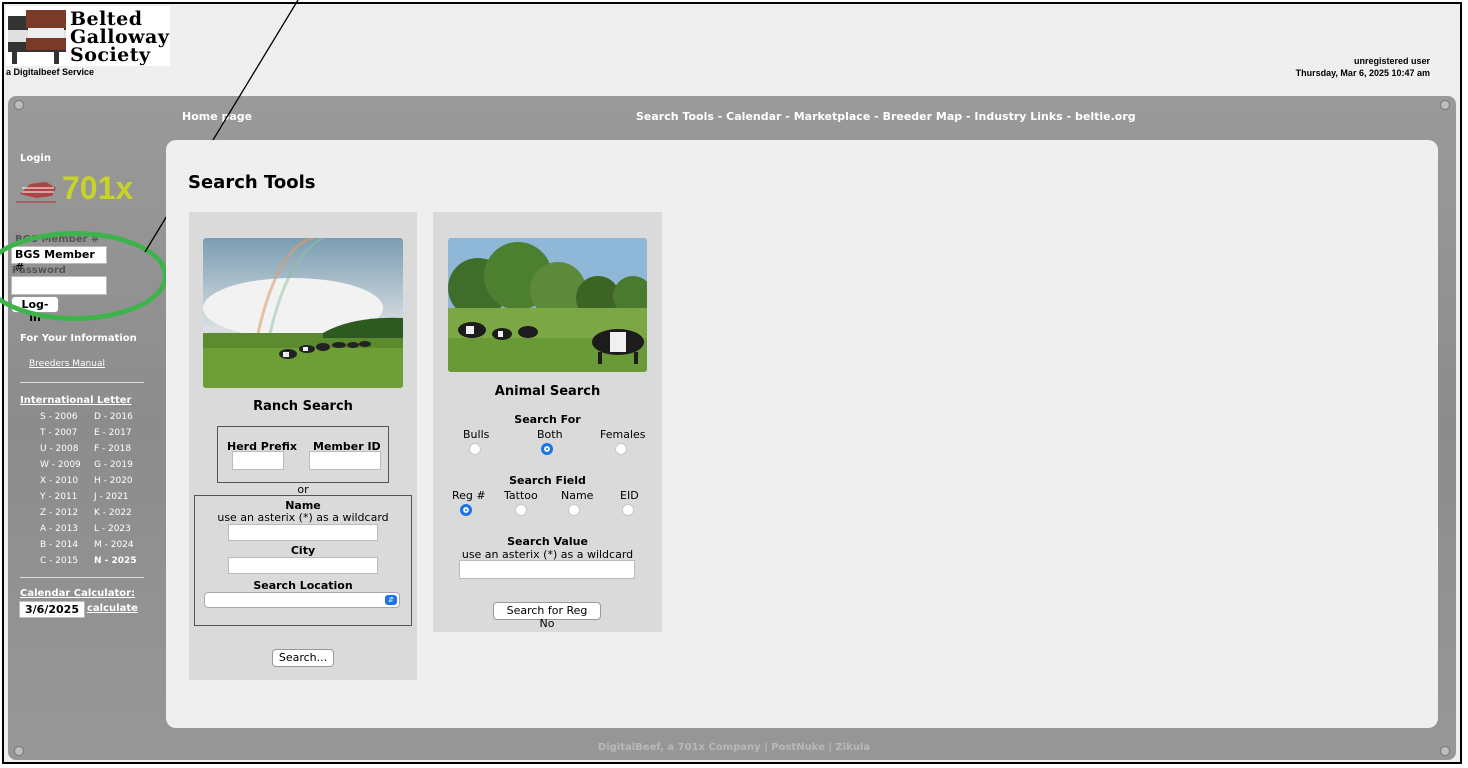  I want to click on eid-radio, so click(628, 510).